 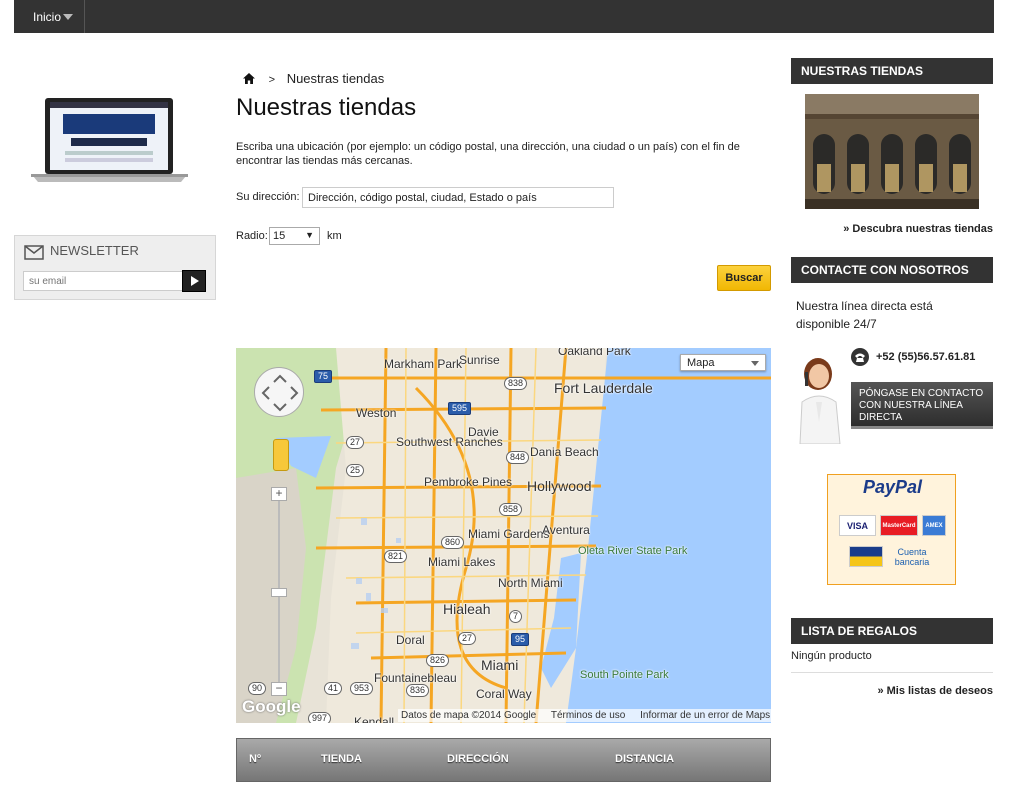 What do you see at coordinates (479, 360) in the screenshot?
I see `map-place-label: Sunrise` at bounding box center [479, 360].